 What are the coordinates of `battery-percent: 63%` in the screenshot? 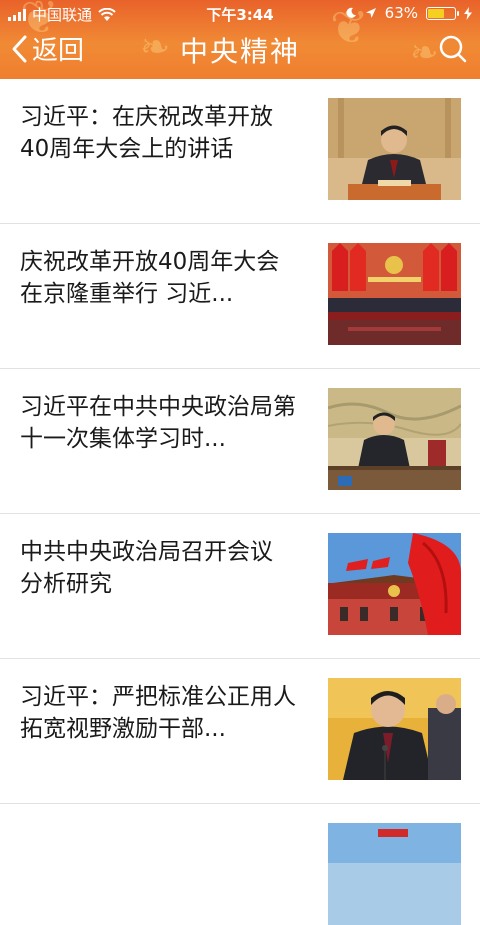 It's located at (401, 13).